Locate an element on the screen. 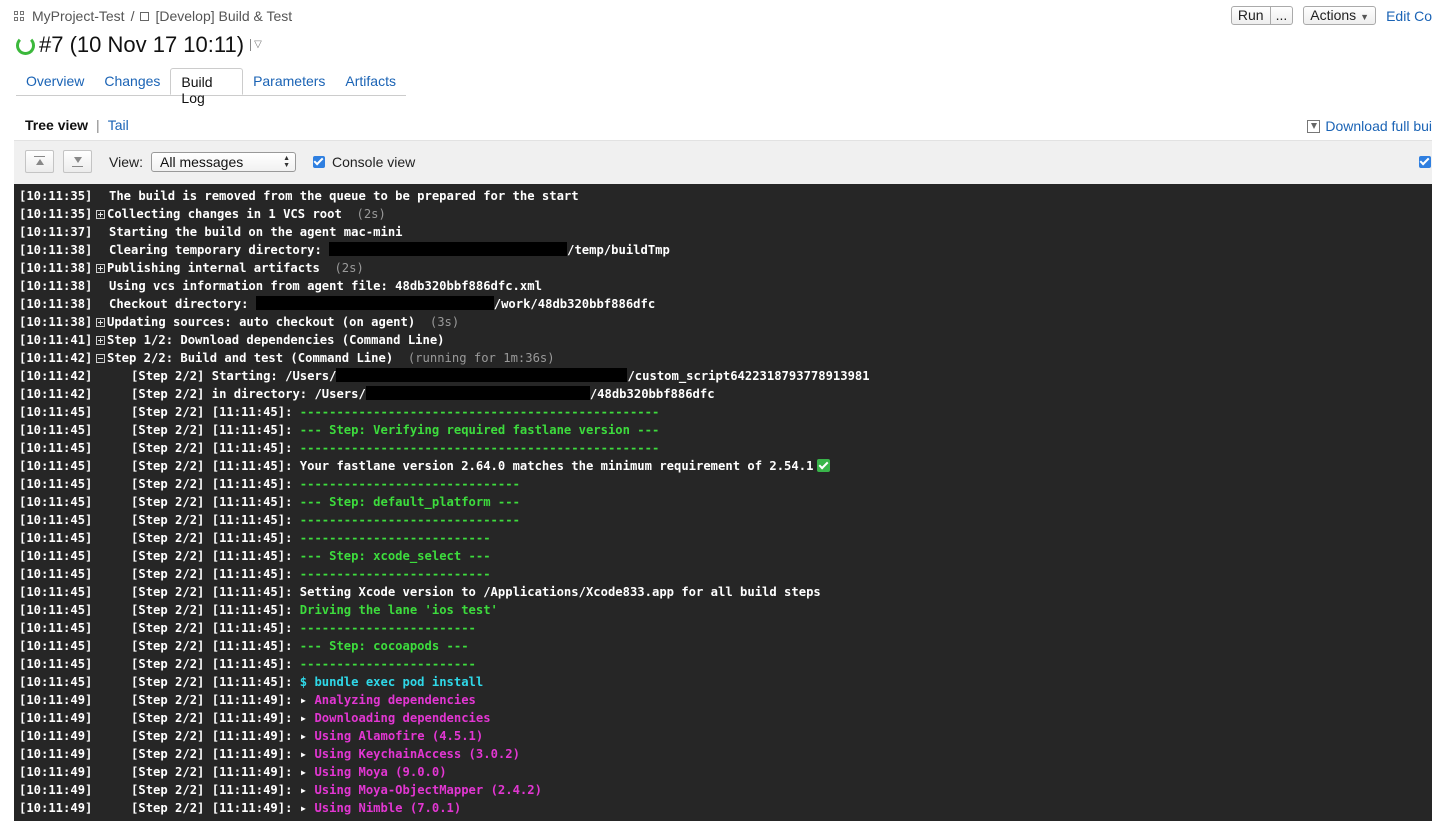 The image size is (1432, 821). scroll-to-bottom-button is located at coordinates (77, 161).